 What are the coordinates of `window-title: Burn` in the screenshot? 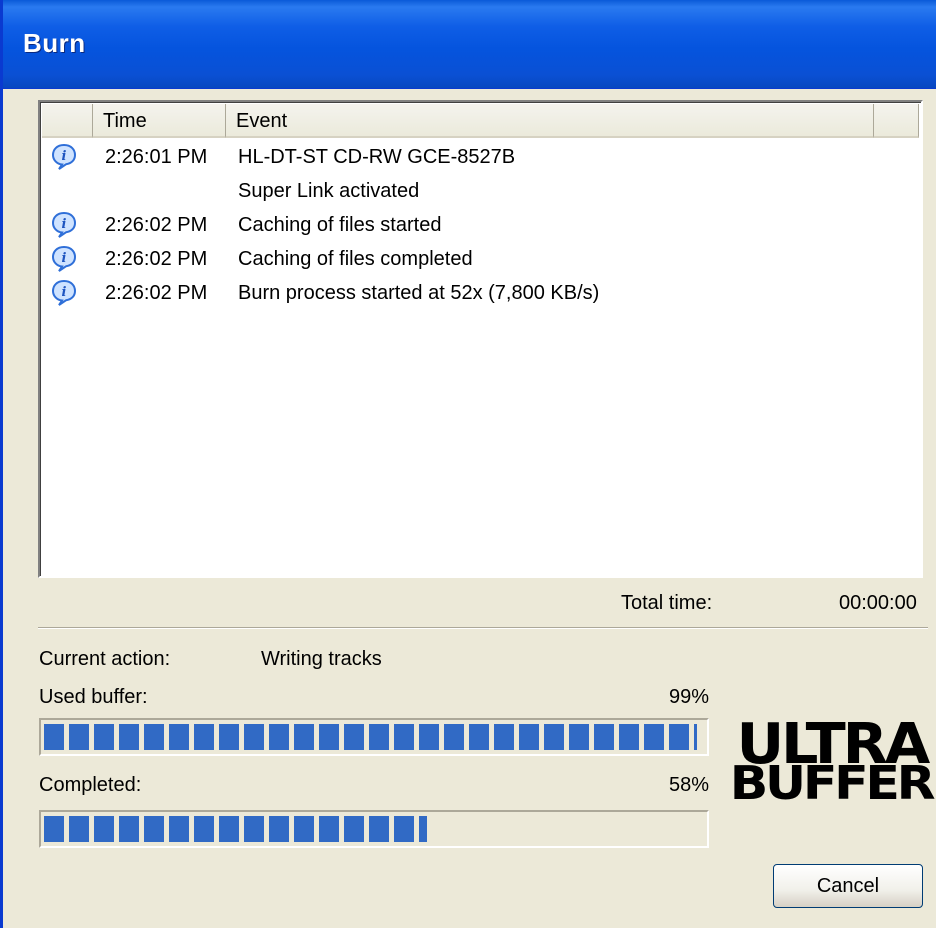 It's located at (54, 43).